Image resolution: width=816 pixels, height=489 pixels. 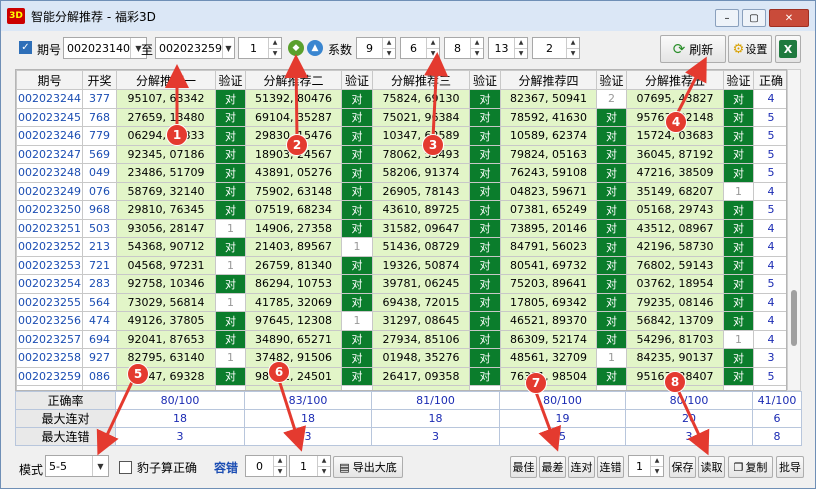 I want to click on recommend-cell: 42196, 58730, so click(x=675, y=247).